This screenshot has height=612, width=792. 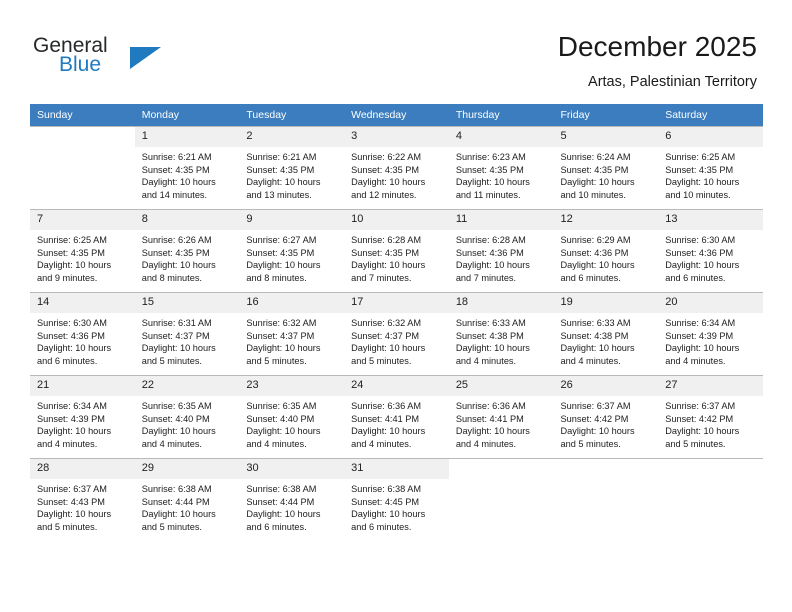 I want to click on sunrise-text: Sunrise: 6:31 AM, so click(x=176, y=323).